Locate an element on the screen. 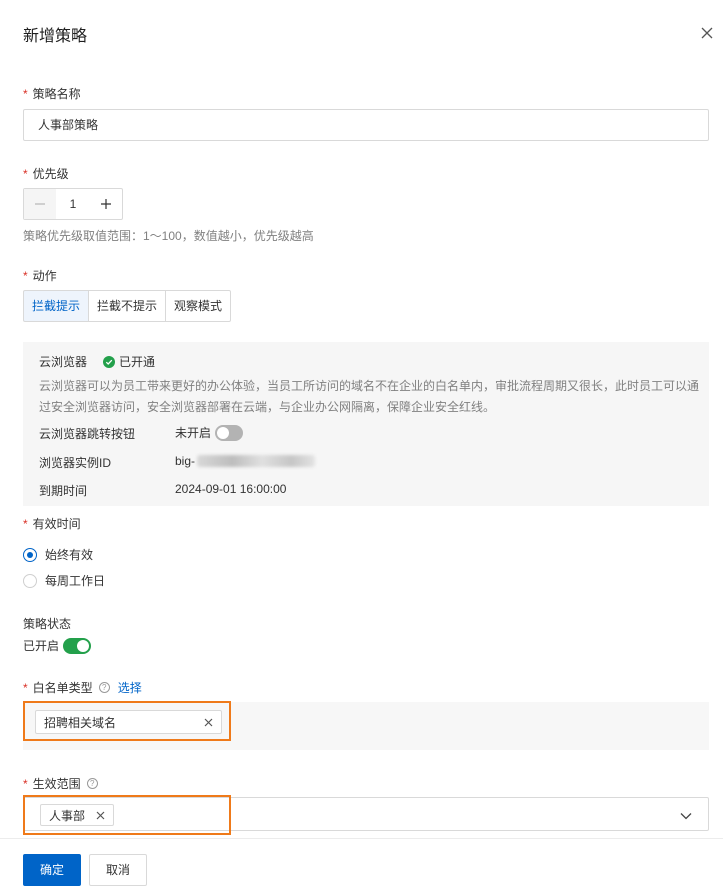  radio-always-valid: 始终有效 is located at coordinates (58, 554).